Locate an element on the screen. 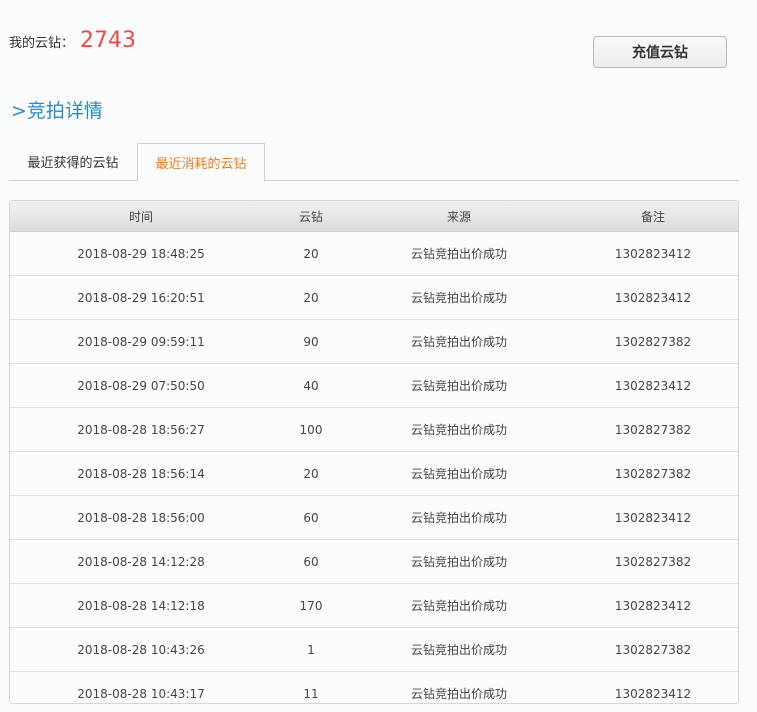  cell-amount: 1 is located at coordinates (311, 649).